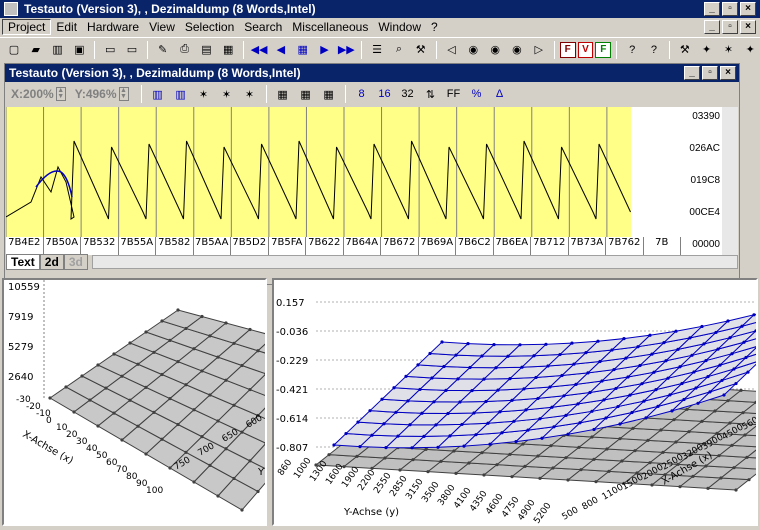 The image size is (760, 530). I want to click on bars-icon: ▥, so click(158, 94).